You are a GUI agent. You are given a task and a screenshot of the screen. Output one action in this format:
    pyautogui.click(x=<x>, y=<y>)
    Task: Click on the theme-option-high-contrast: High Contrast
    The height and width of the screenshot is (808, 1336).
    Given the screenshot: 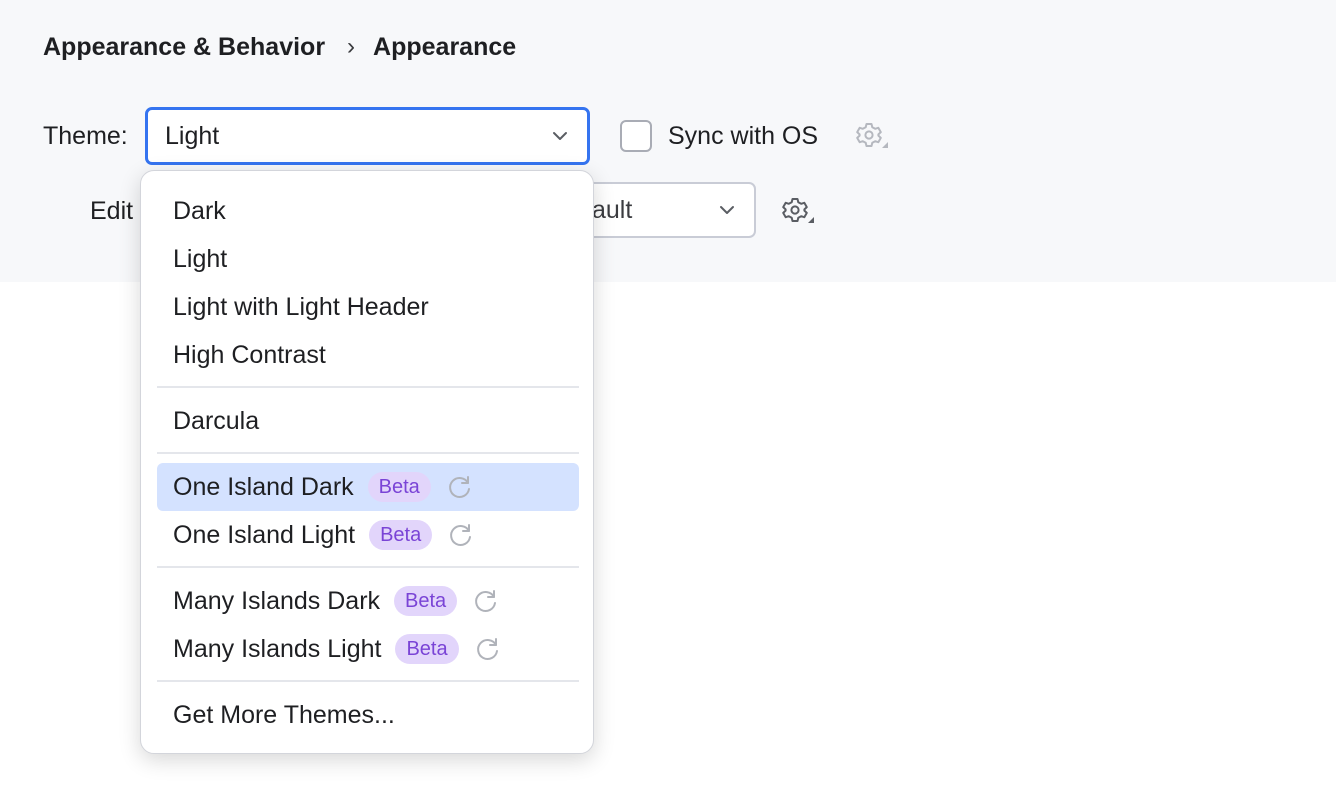 What is the action you would take?
    pyautogui.click(x=368, y=355)
    